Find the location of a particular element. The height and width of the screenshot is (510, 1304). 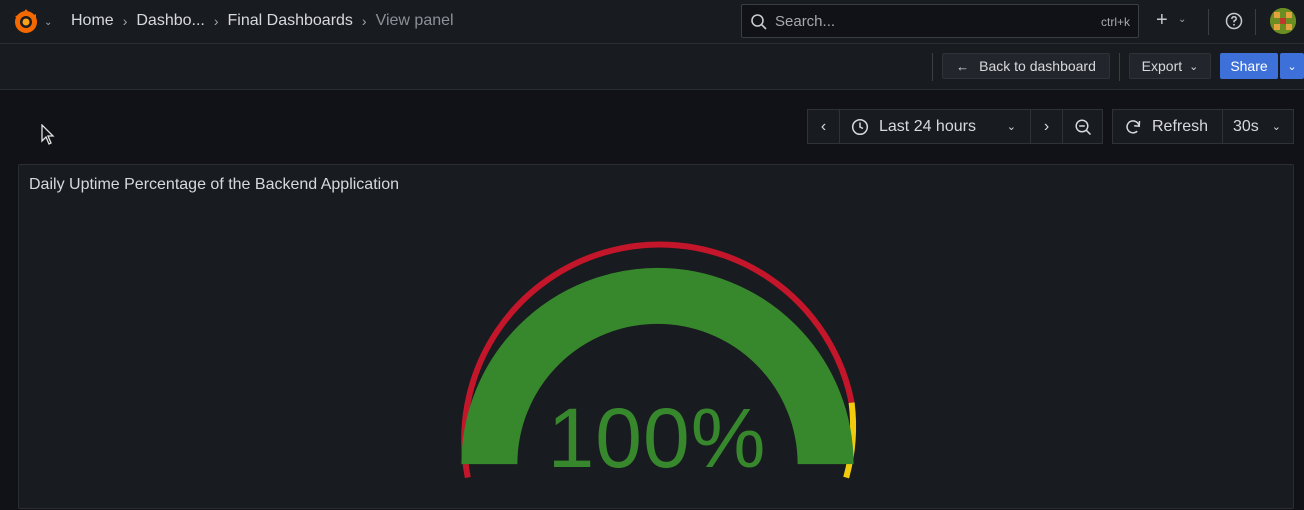

time-shift-back-button: ‹ is located at coordinates (823, 126).